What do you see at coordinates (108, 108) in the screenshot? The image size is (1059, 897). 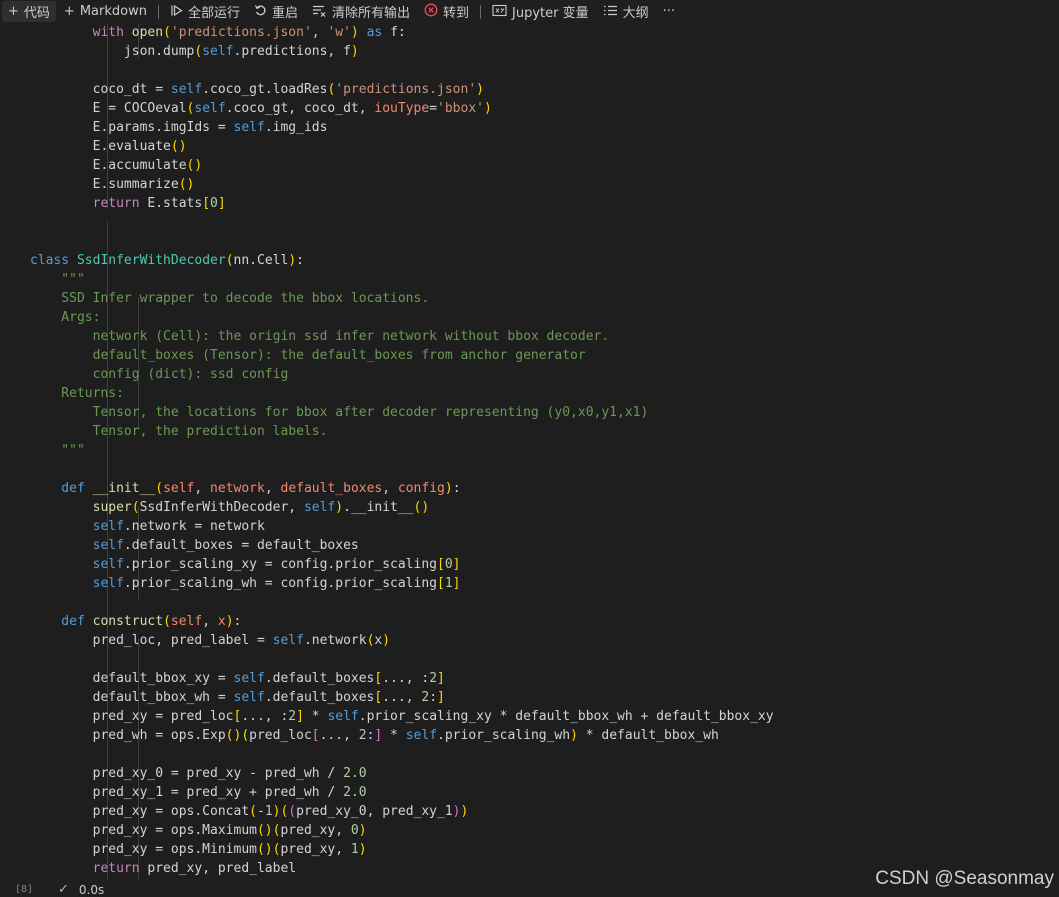 I see `code-token: E = COCOeval` at bounding box center [108, 108].